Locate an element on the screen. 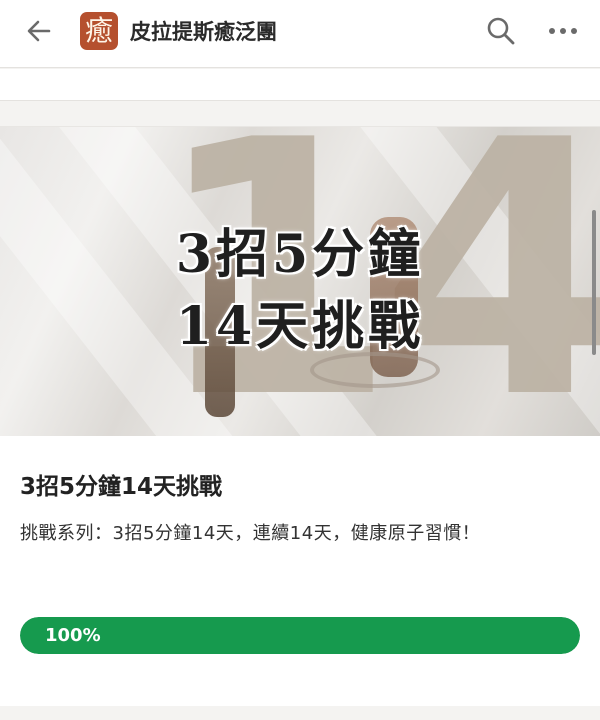 Image resolution: width=600 pixels, height=720 pixels. back-button is located at coordinates (39, 31).